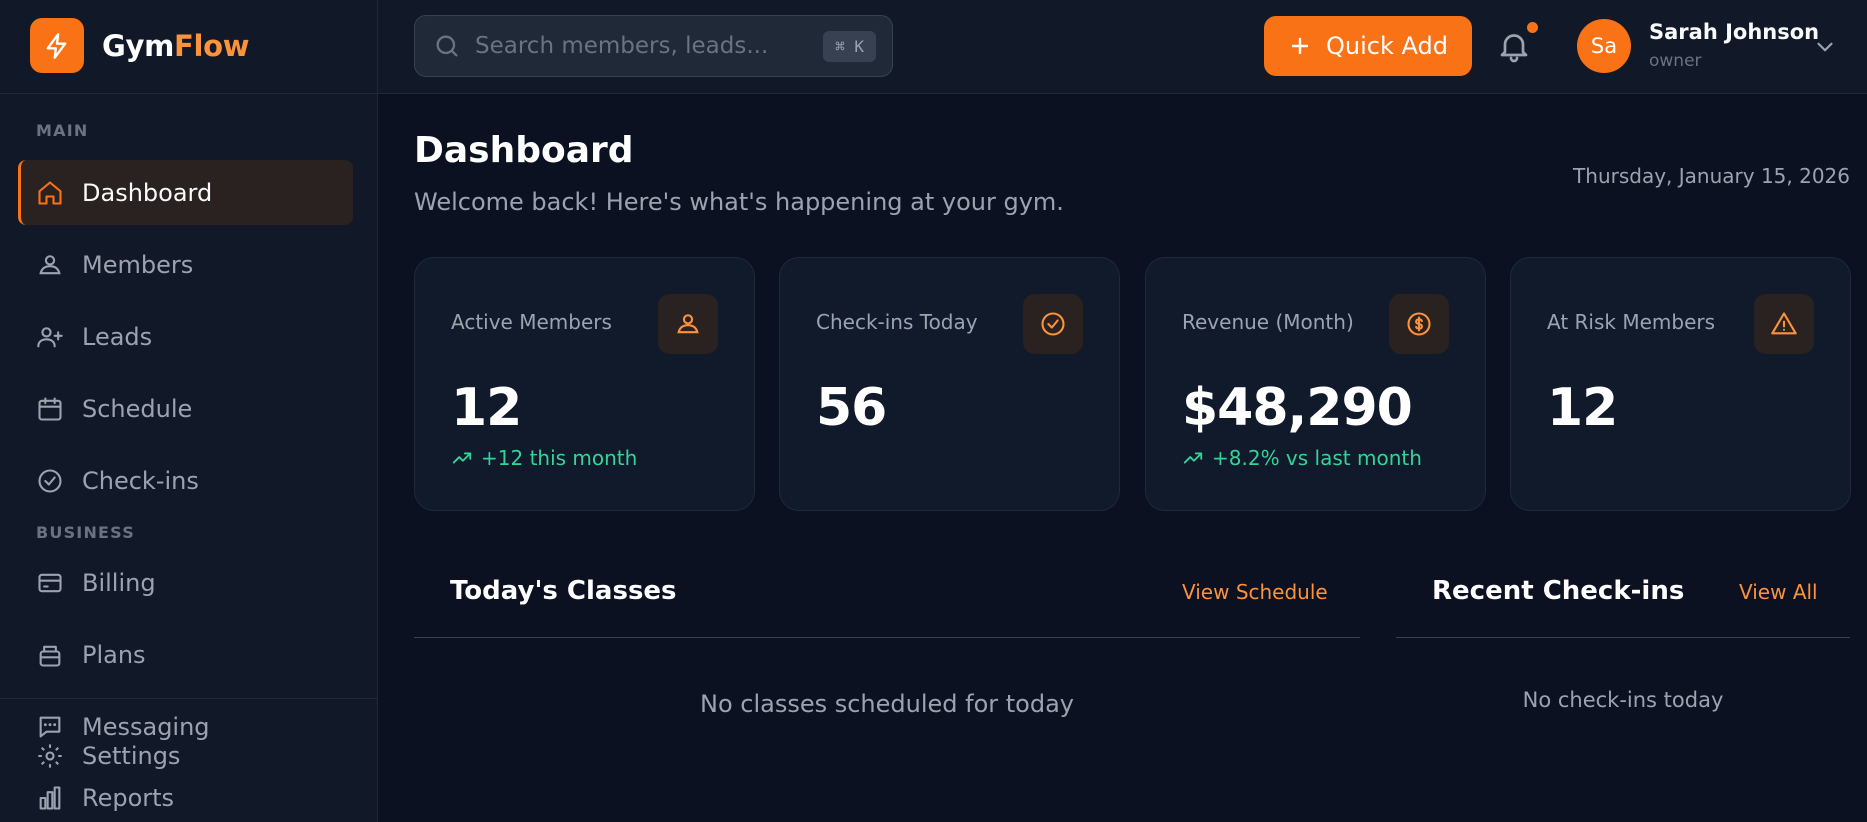  What do you see at coordinates (138, 264) in the screenshot?
I see `sidebar-item-label: Members` at bounding box center [138, 264].